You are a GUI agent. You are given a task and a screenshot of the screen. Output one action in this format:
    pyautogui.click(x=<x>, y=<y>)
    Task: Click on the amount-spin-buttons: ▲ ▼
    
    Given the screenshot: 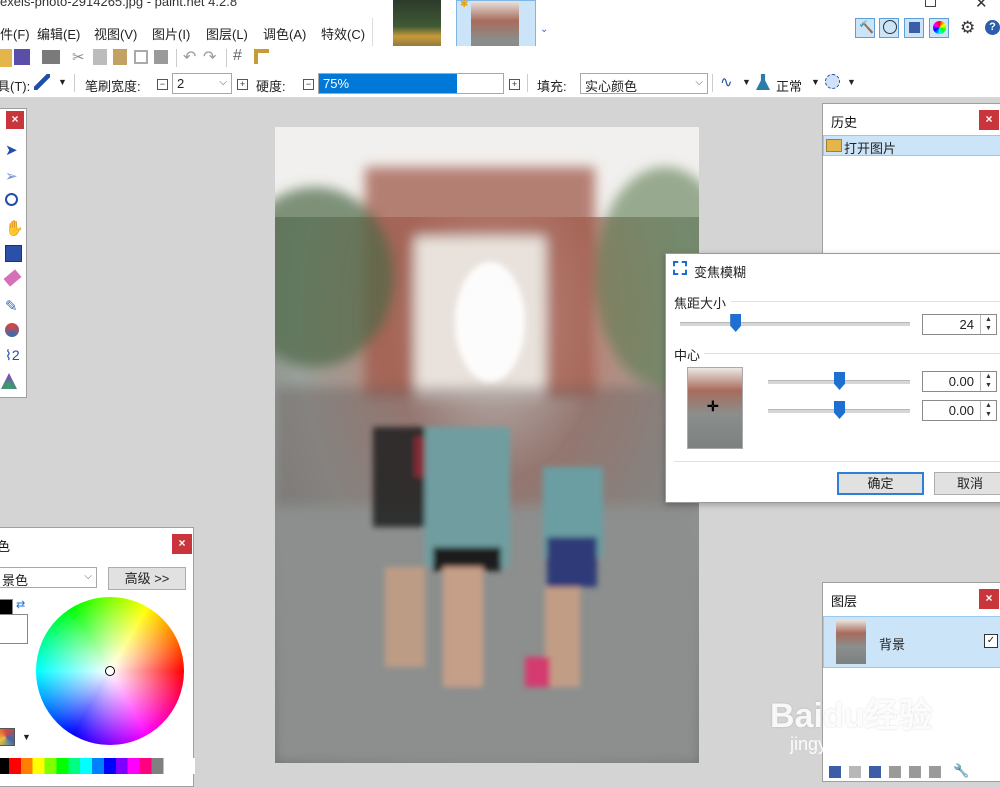 What is the action you would take?
    pyautogui.click(x=988, y=324)
    